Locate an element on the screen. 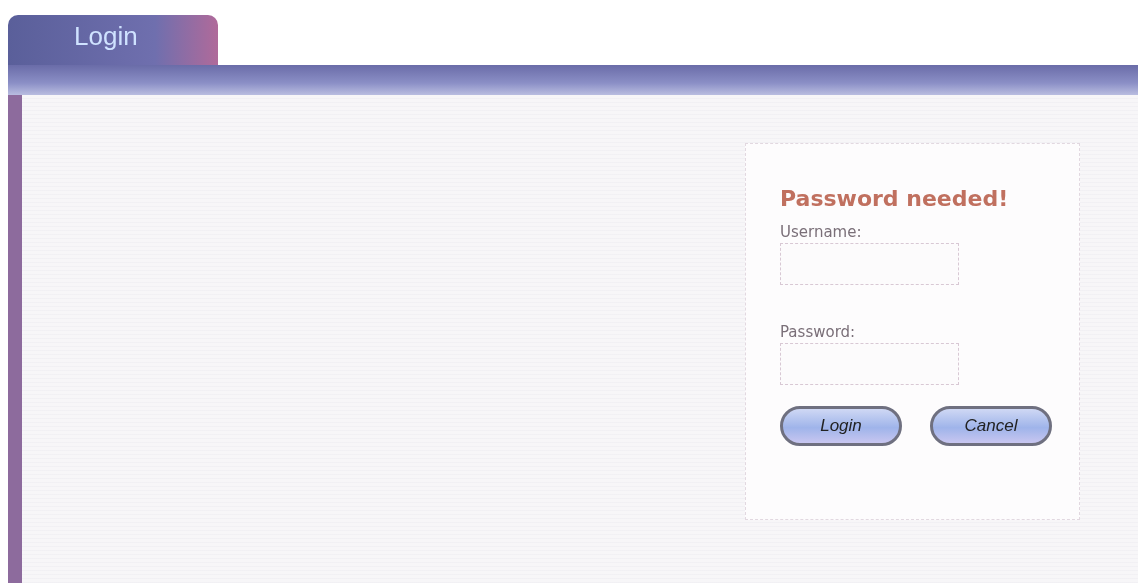 This screenshot has width=1138, height=583. login-tab: Login is located at coordinates (113, 40).